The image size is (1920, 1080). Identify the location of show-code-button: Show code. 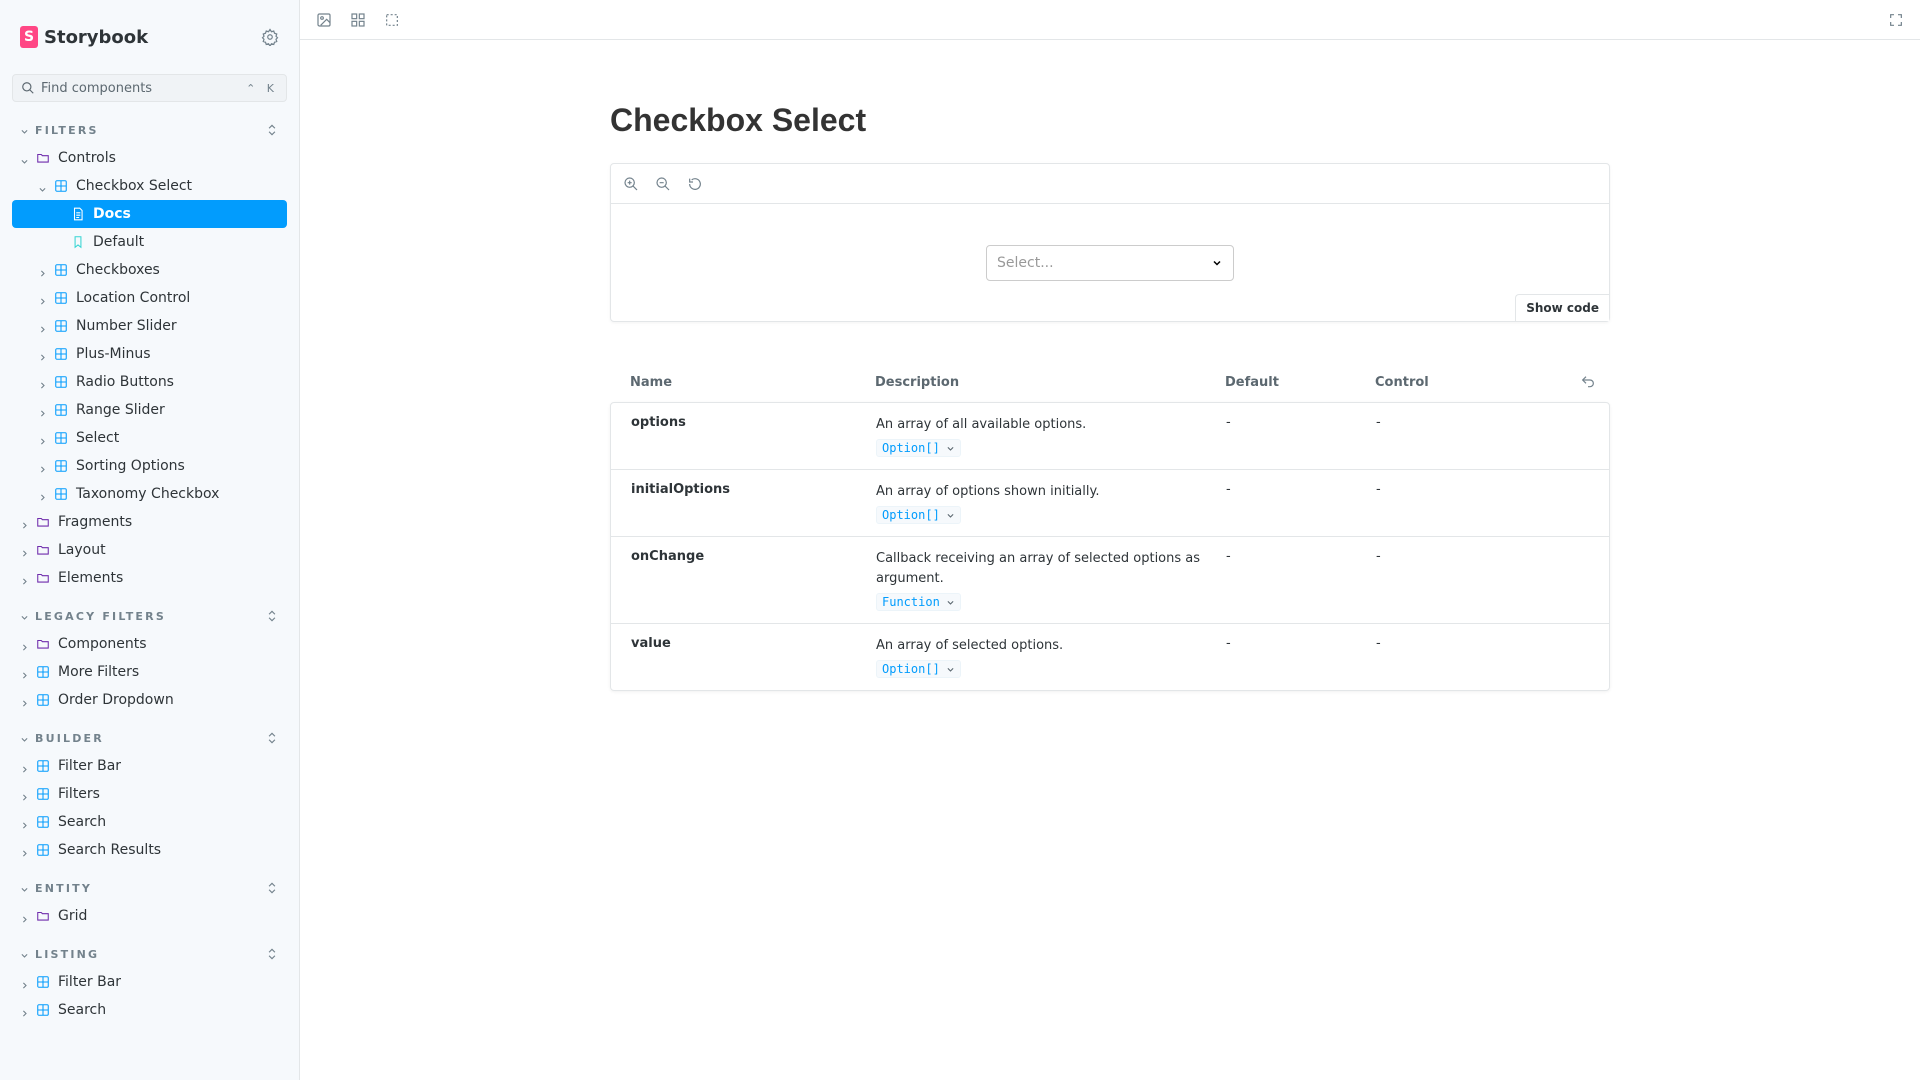
(1562, 307).